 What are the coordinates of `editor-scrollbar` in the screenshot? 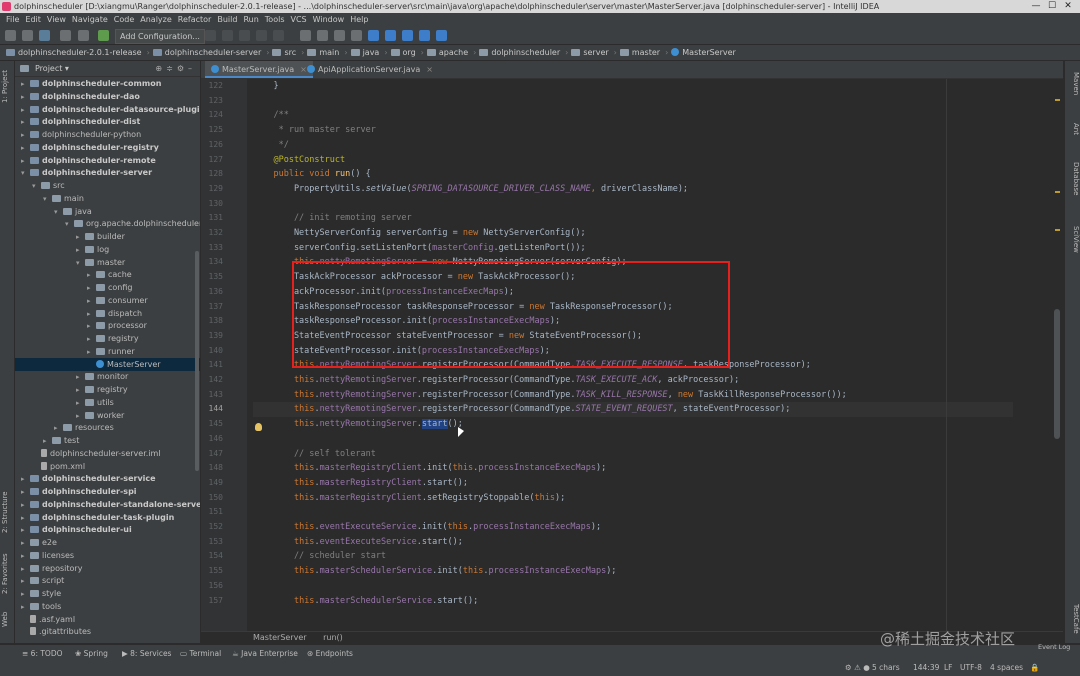 It's located at (1057, 355).